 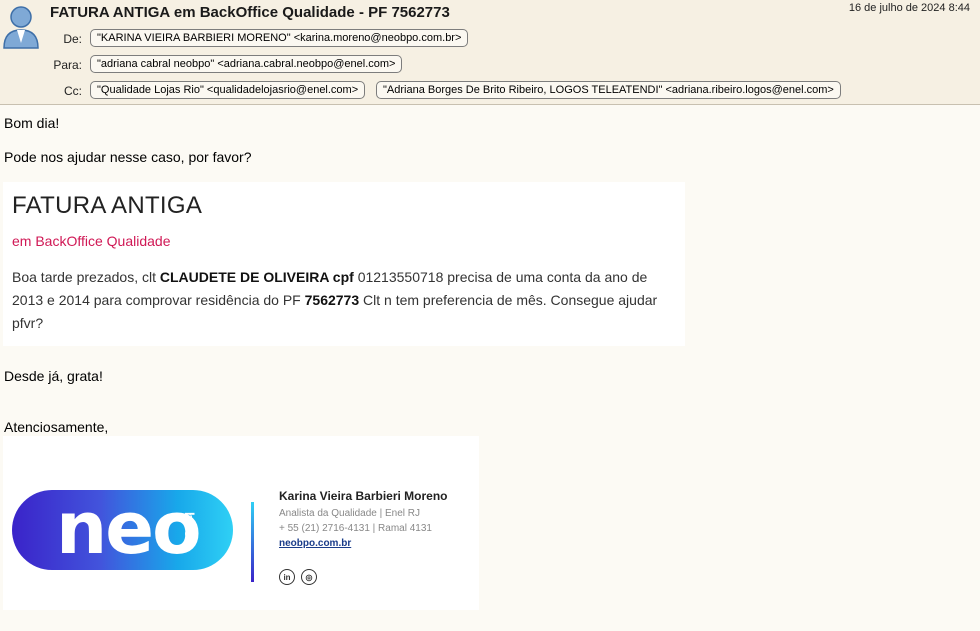 What do you see at coordinates (363, 496) in the screenshot?
I see `signature-name: Karina Vieira Barbieri Moreno` at bounding box center [363, 496].